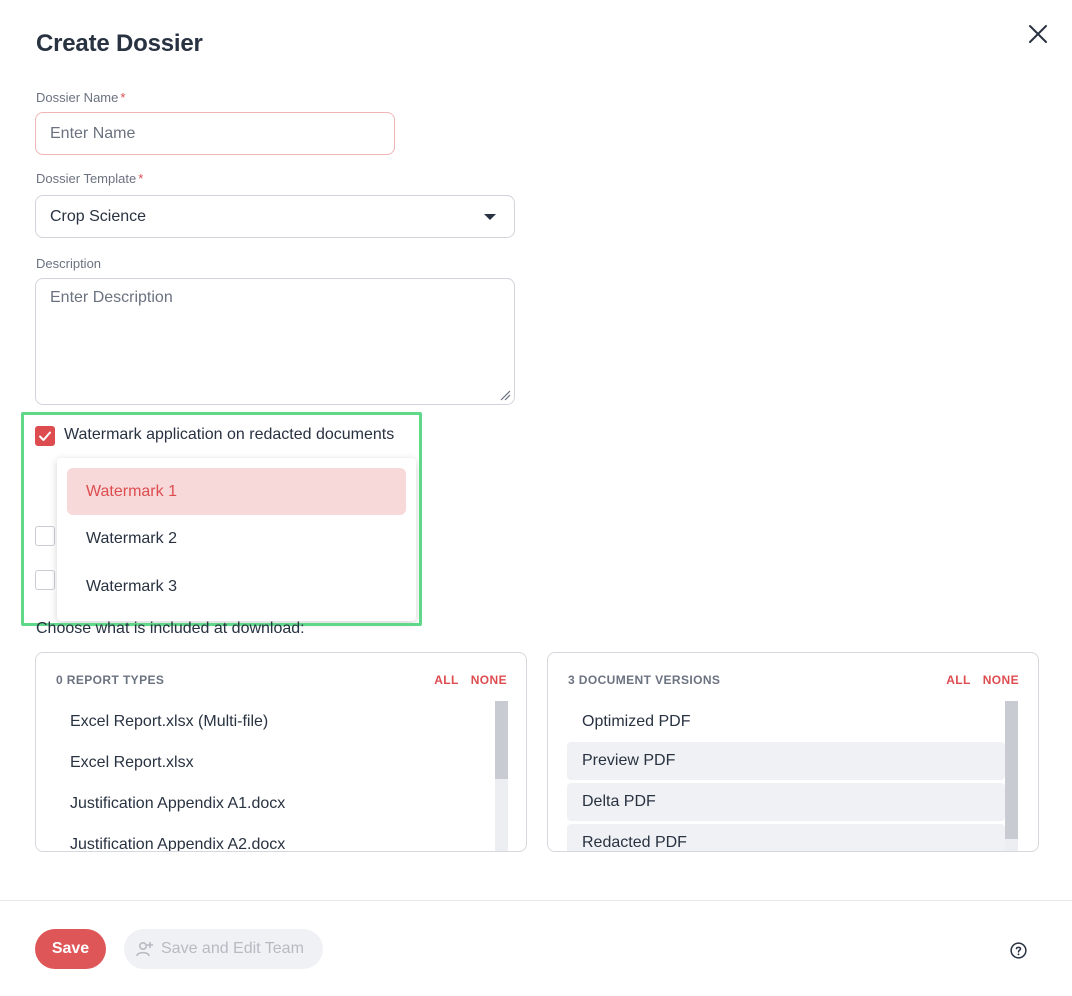 The width and height of the screenshot is (1072, 996). Describe the element at coordinates (144, 949) in the screenshot. I see `add-user-icon` at that location.